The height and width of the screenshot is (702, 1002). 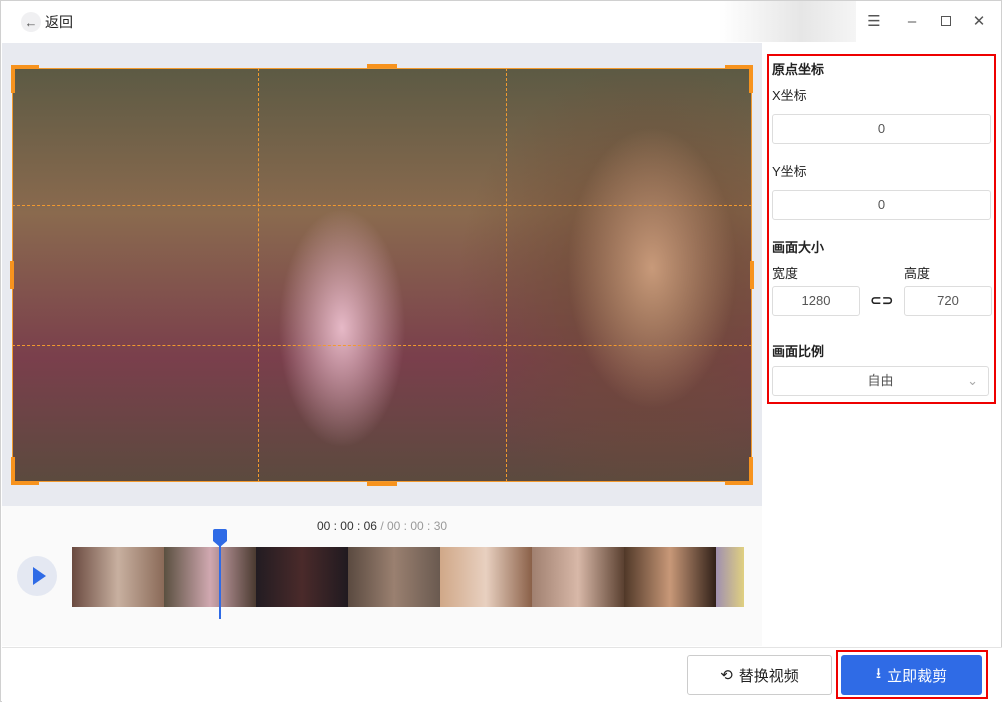 What do you see at coordinates (382, 484) in the screenshot?
I see `crop-handle-bottom` at bounding box center [382, 484].